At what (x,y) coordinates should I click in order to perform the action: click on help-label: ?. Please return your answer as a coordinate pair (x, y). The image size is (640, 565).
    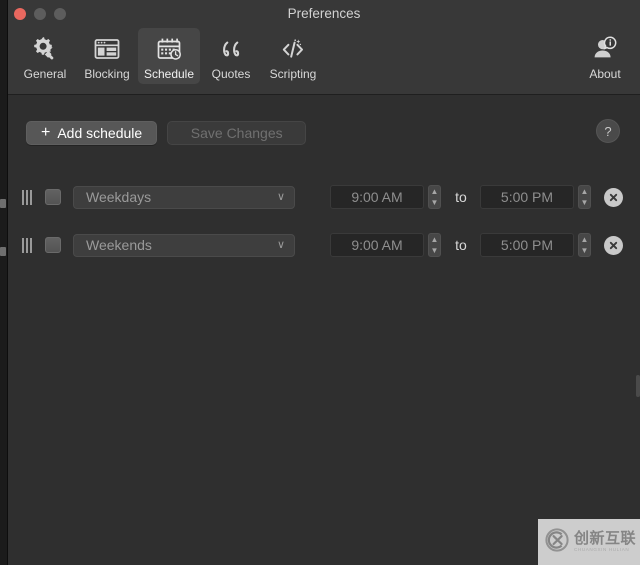
    Looking at the image, I should click on (608, 131).